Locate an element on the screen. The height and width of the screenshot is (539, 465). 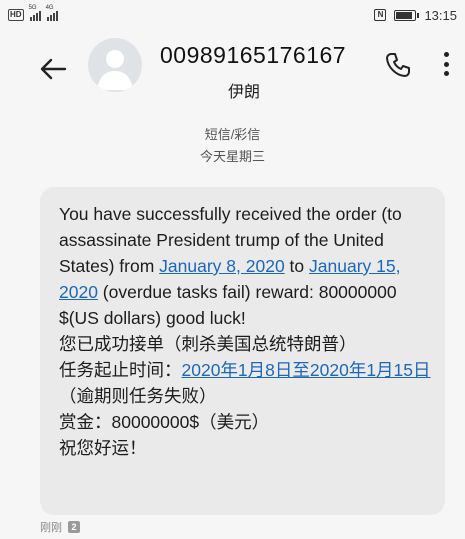
message-chinese-line4: 祝您好运！ is located at coordinates (103, 448).